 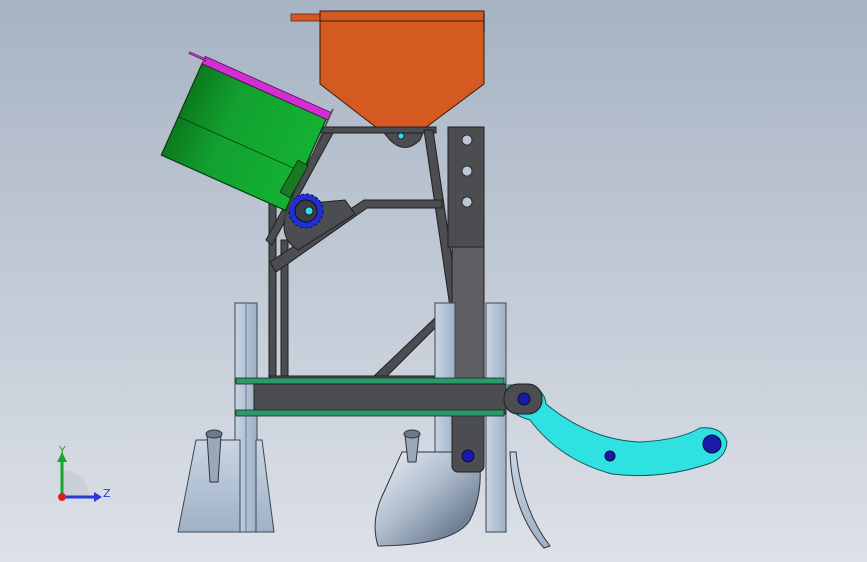 What do you see at coordinates (62, 497) in the screenshot?
I see `triad-origin` at bounding box center [62, 497].